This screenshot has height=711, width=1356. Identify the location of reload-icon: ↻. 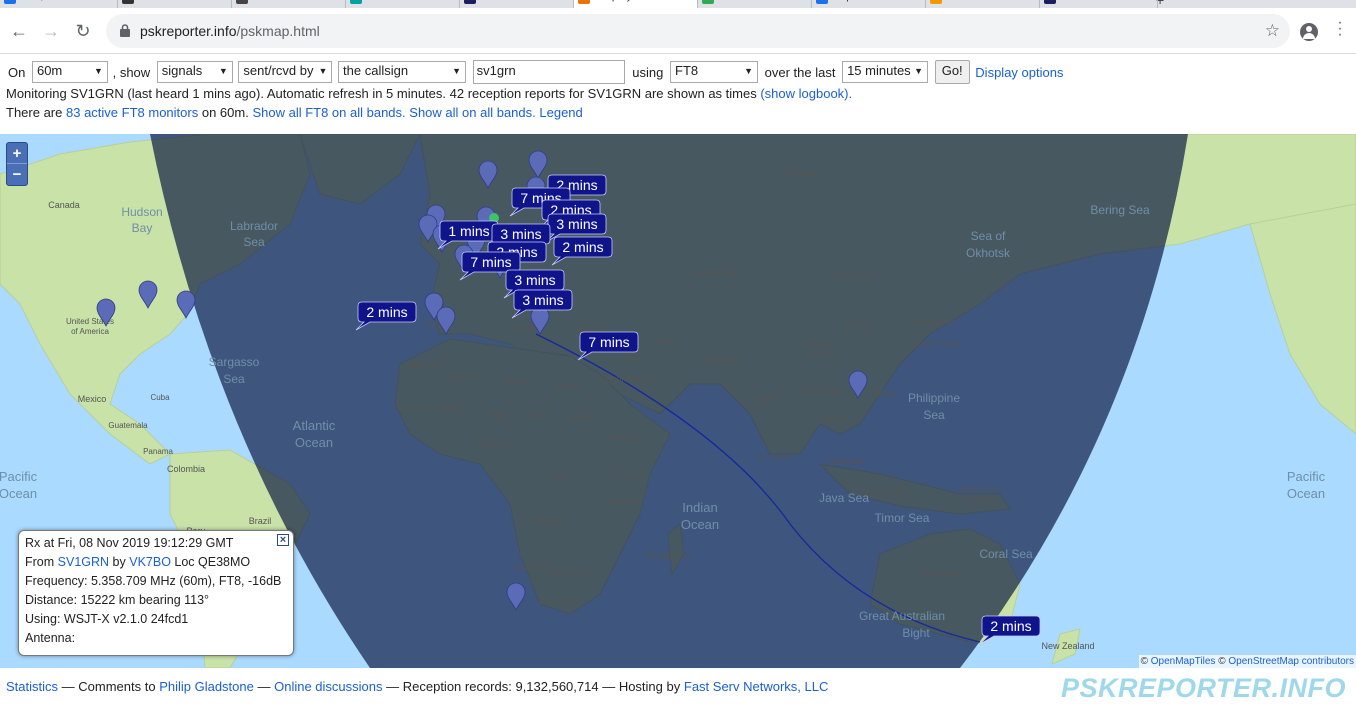
(83, 31).